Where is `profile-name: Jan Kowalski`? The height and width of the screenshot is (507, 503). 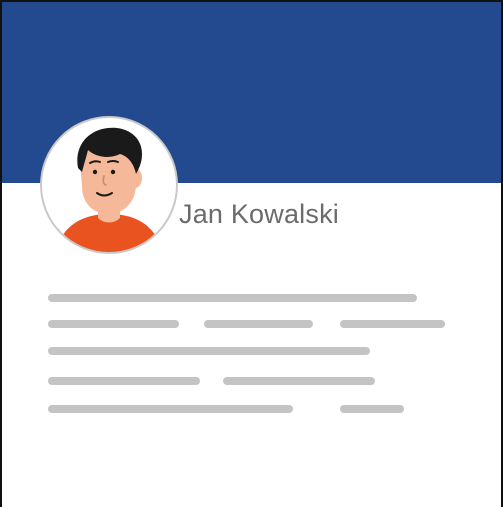 profile-name: Jan Kowalski is located at coordinates (259, 214).